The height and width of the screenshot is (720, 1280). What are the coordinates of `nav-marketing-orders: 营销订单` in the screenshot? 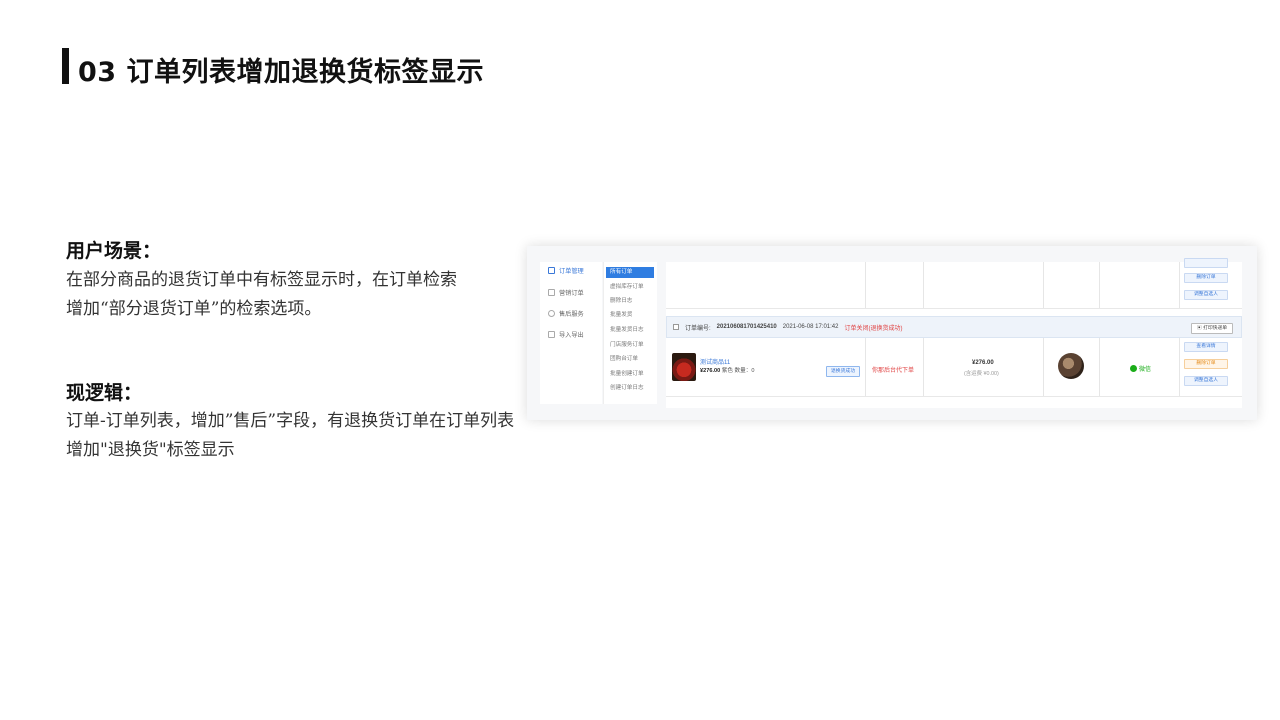 It's located at (566, 292).